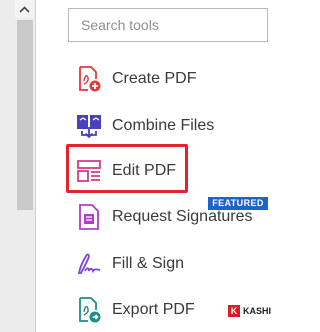  Describe the element at coordinates (182, 216) in the screenshot. I see `tool-label: Request Signatures` at that location.